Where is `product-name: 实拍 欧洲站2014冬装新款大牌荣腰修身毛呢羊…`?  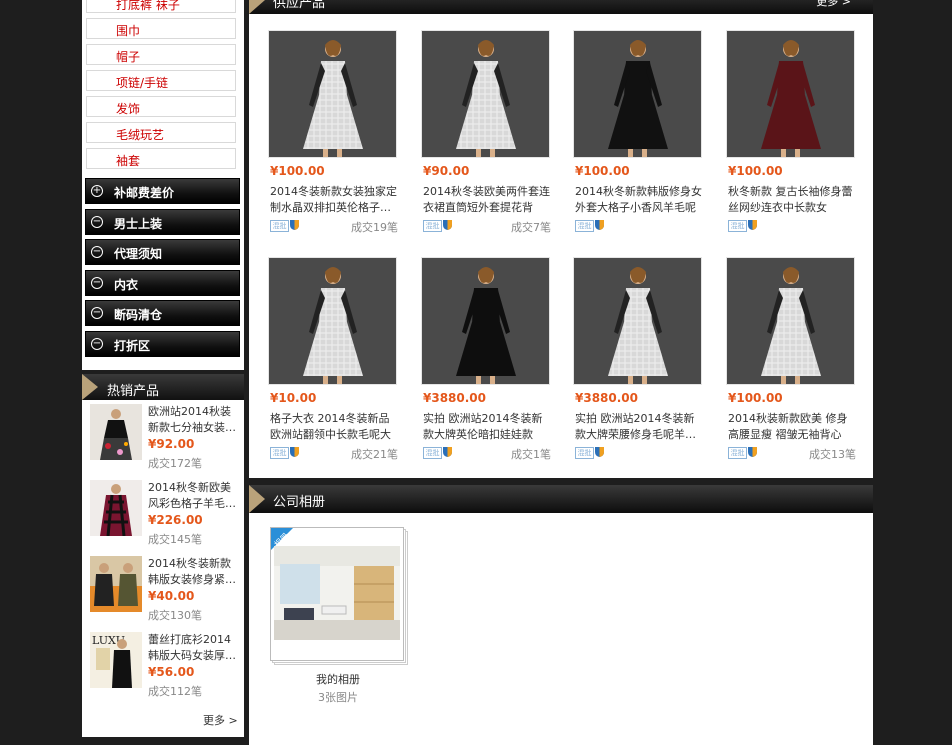 product-name: 实拍 欧洲站2014冬装新款大牌荣腰修身毛呢羊… is located at coordinates (638, 427).